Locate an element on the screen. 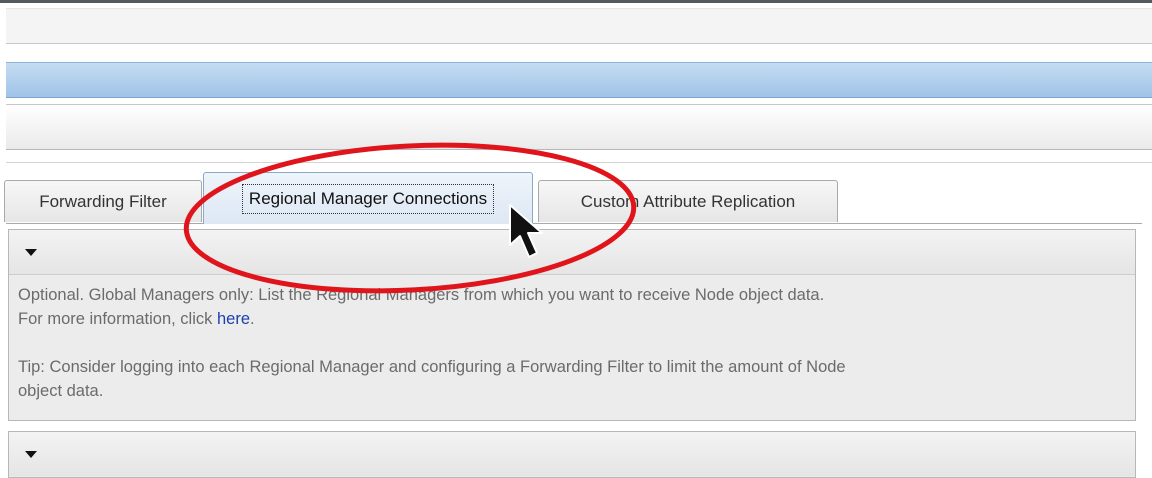  more-info-line: For more information, click here. is located at coordinates (576, 319).